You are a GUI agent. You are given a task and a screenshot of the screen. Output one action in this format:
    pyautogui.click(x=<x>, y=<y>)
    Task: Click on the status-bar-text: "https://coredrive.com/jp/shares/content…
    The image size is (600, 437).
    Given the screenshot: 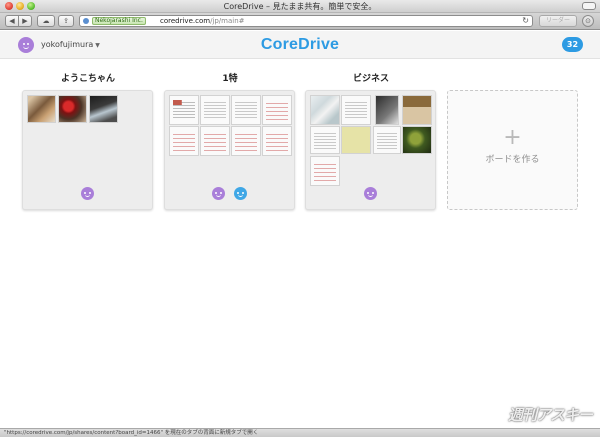 What is the action you would take?
    pyautogui.click(x=131, y=433)
    